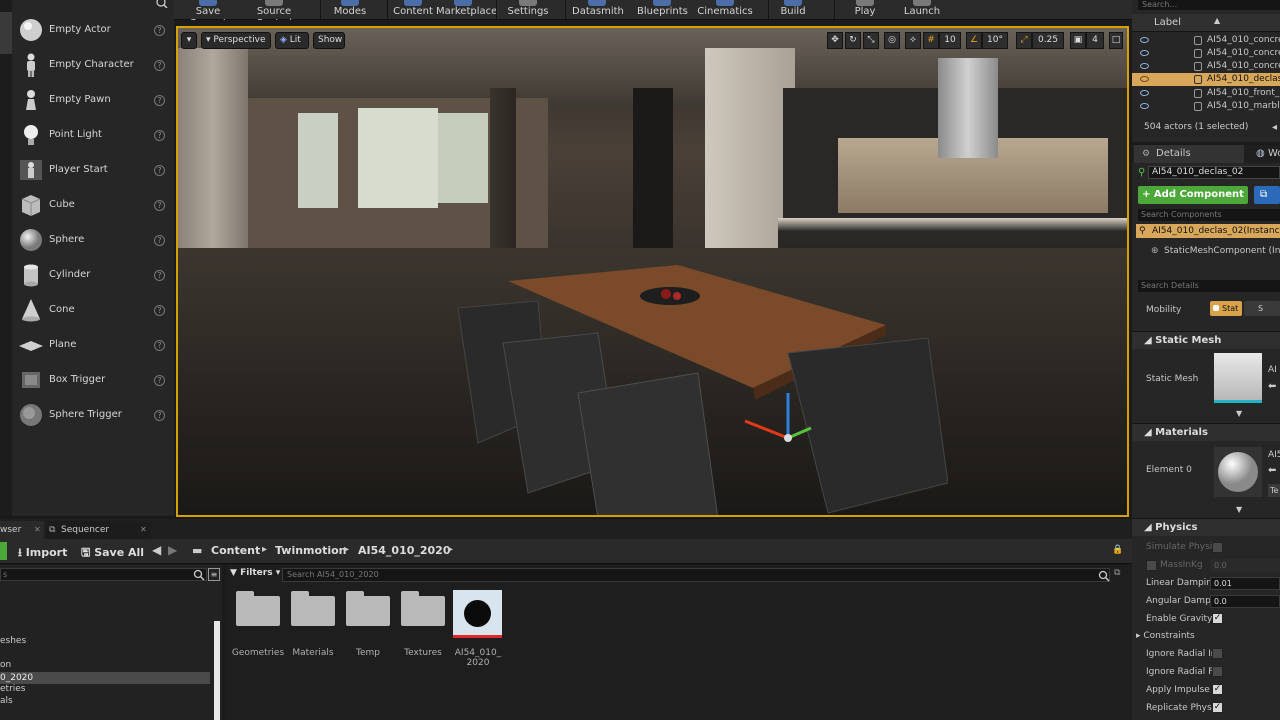  I want to click on material-thumbnail, so click(1238, 472).